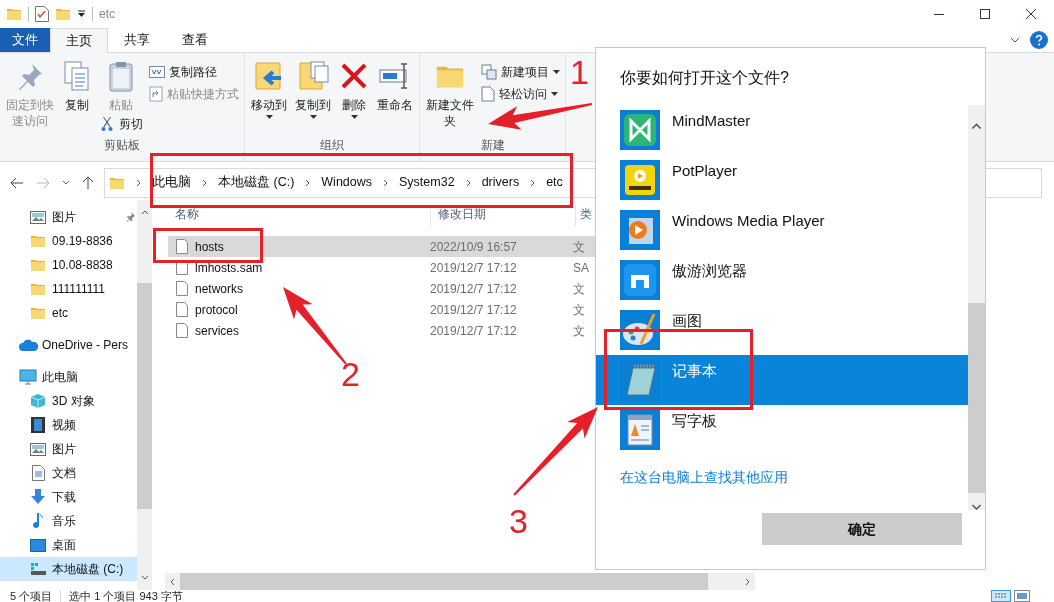 The image size is (1054, 602). Describe the element at coordinates (347, 182) in the screenshot. I see `breadcrumb: Windows` at that location.